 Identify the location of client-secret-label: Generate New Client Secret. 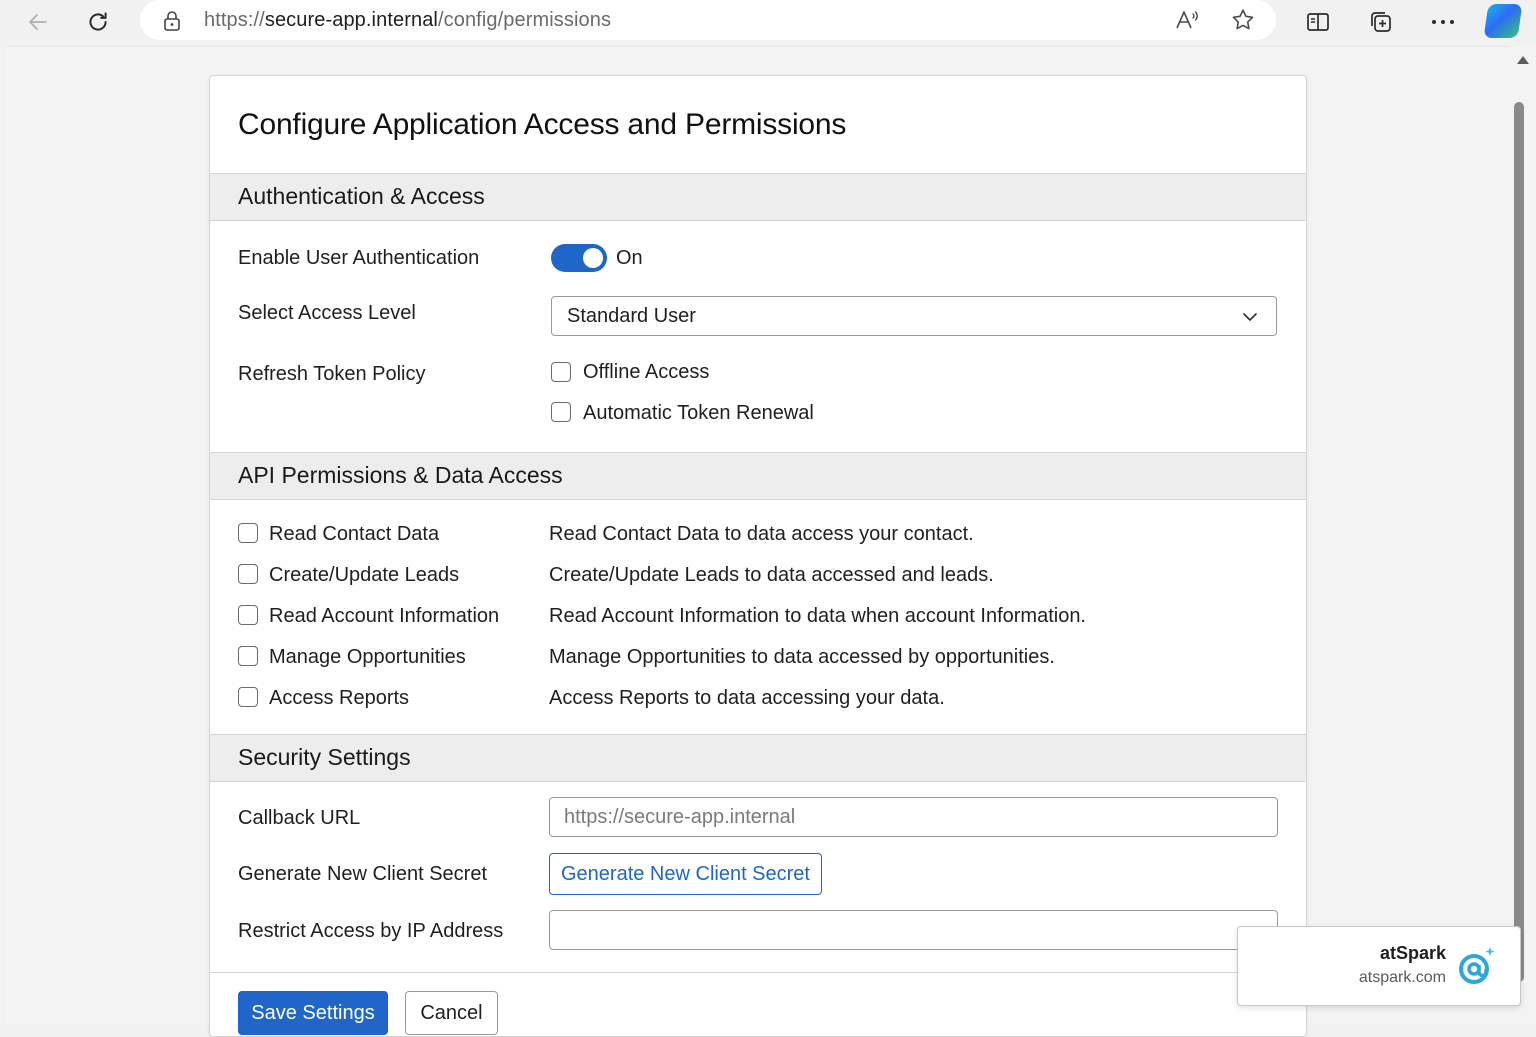
(363, 874).